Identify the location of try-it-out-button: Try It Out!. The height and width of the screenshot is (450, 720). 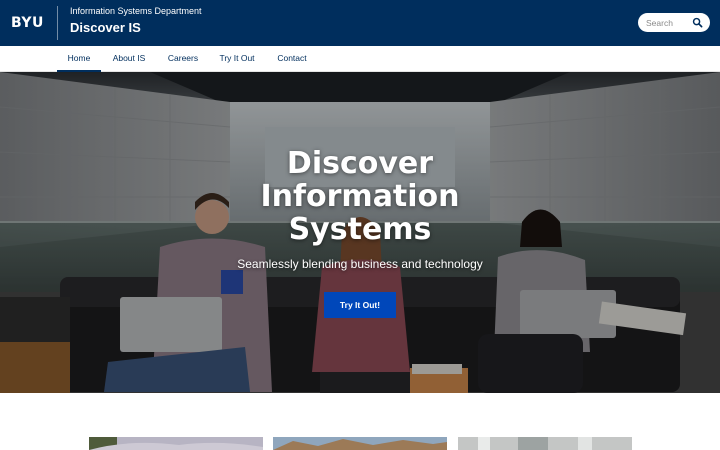
(360, 305).